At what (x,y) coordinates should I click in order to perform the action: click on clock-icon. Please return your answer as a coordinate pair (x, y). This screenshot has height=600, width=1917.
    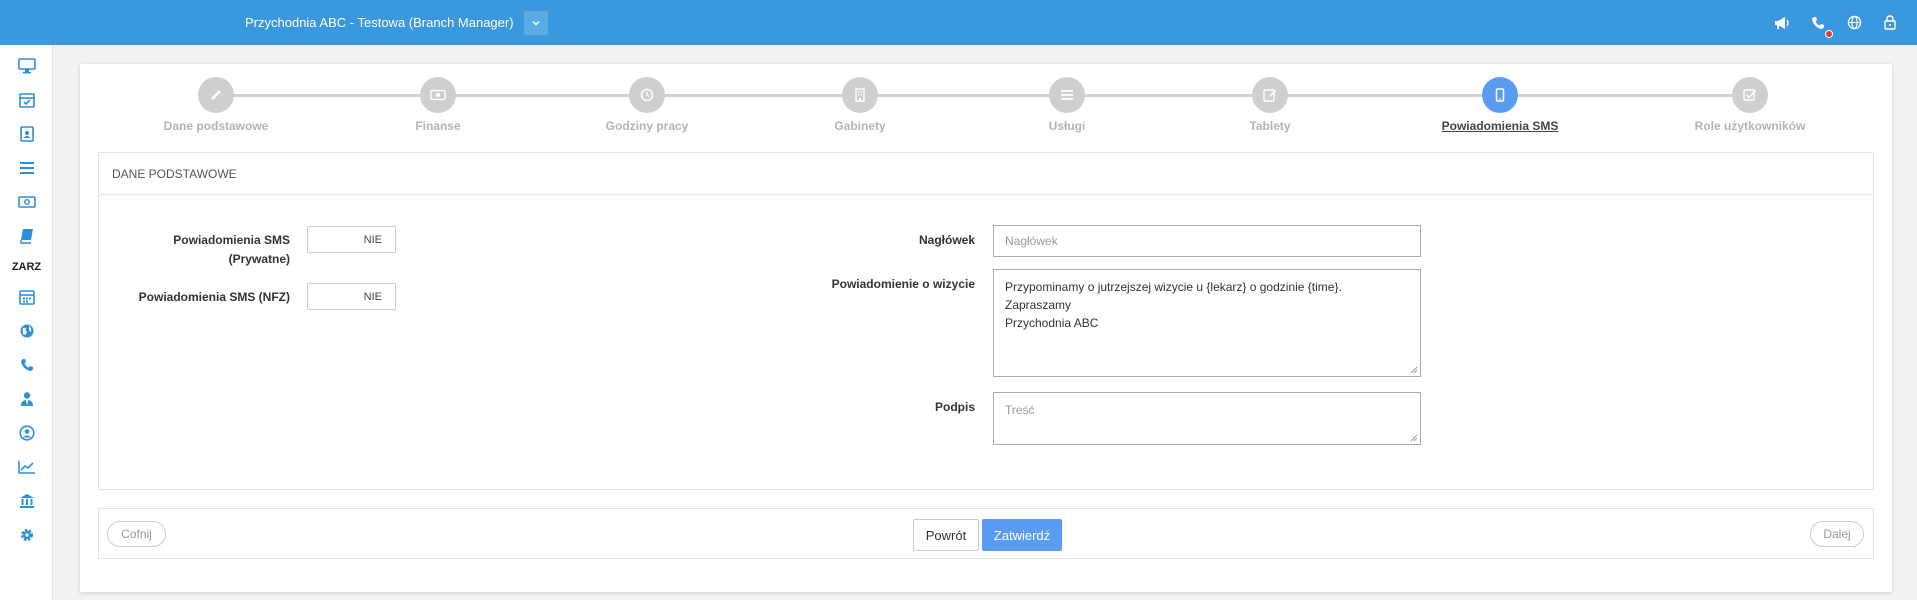
    Looking at the image, I should click on (647, 95).